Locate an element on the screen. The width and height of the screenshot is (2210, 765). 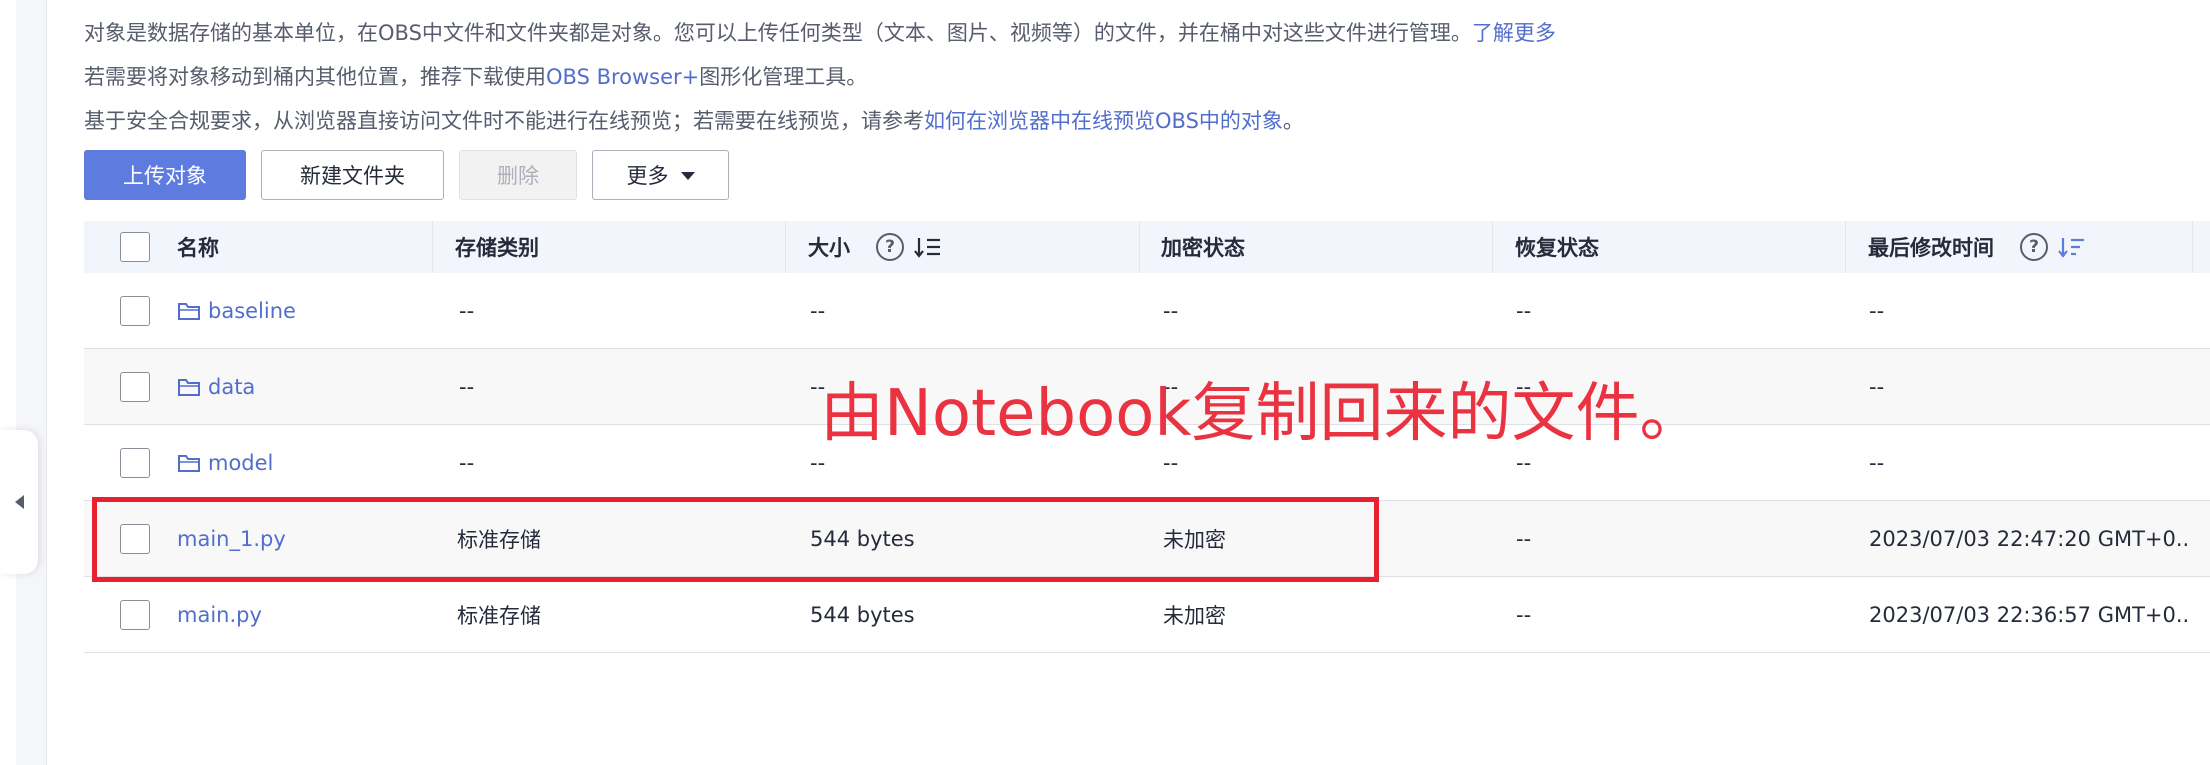
table-row: model -- -- -- -- -- is located at coordinates (1147, 463).